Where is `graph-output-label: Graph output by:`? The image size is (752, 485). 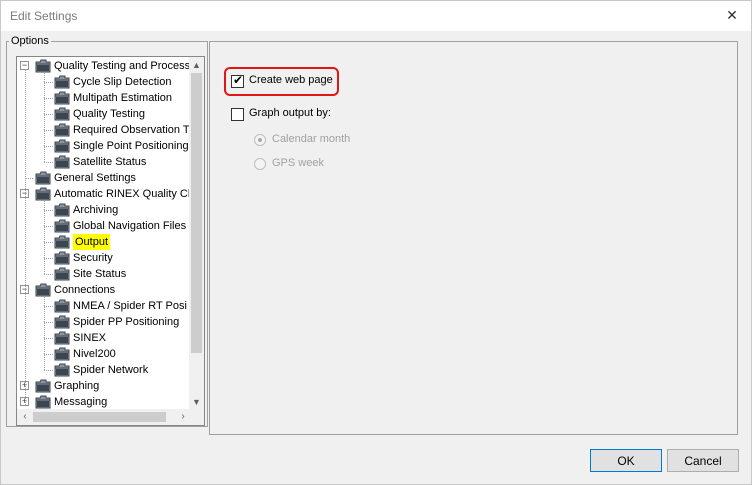
graph-output-label: Graph output by: is located at coordinates (290, 113).